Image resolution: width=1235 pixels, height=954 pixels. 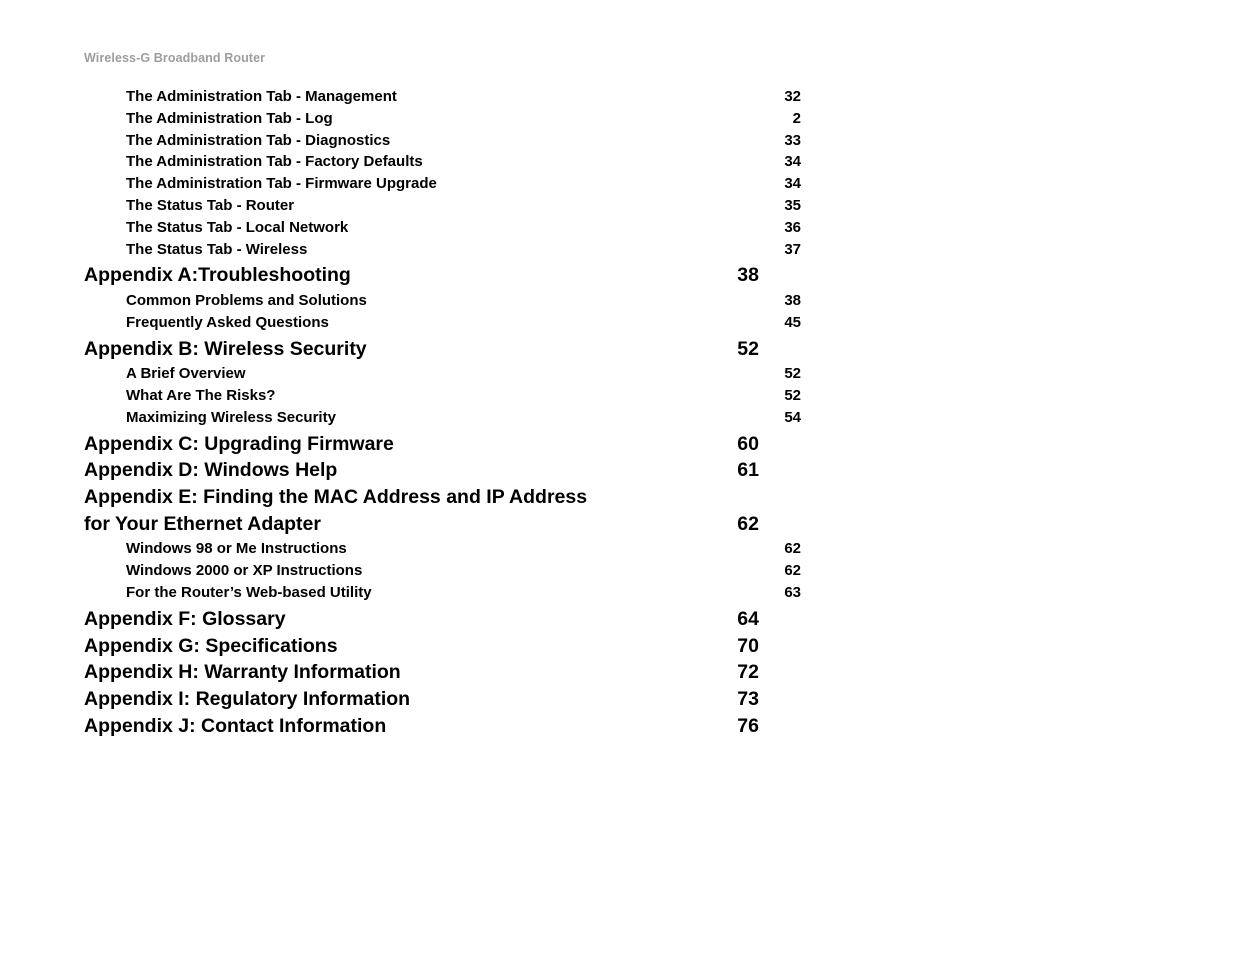 I want to click on toc-entry-label: Appendix B: Wireless Security, so click(x=225, y=348).